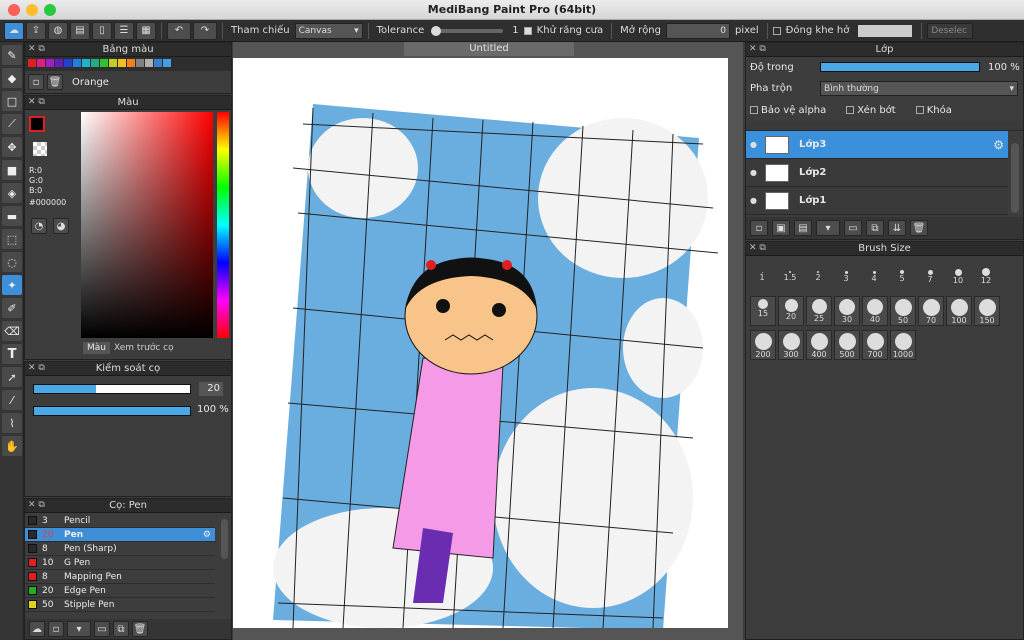  What do you see at coordinates (467, 30) in the screenshot?
I see `tolerance-slider` at bounding box center [467, 30].